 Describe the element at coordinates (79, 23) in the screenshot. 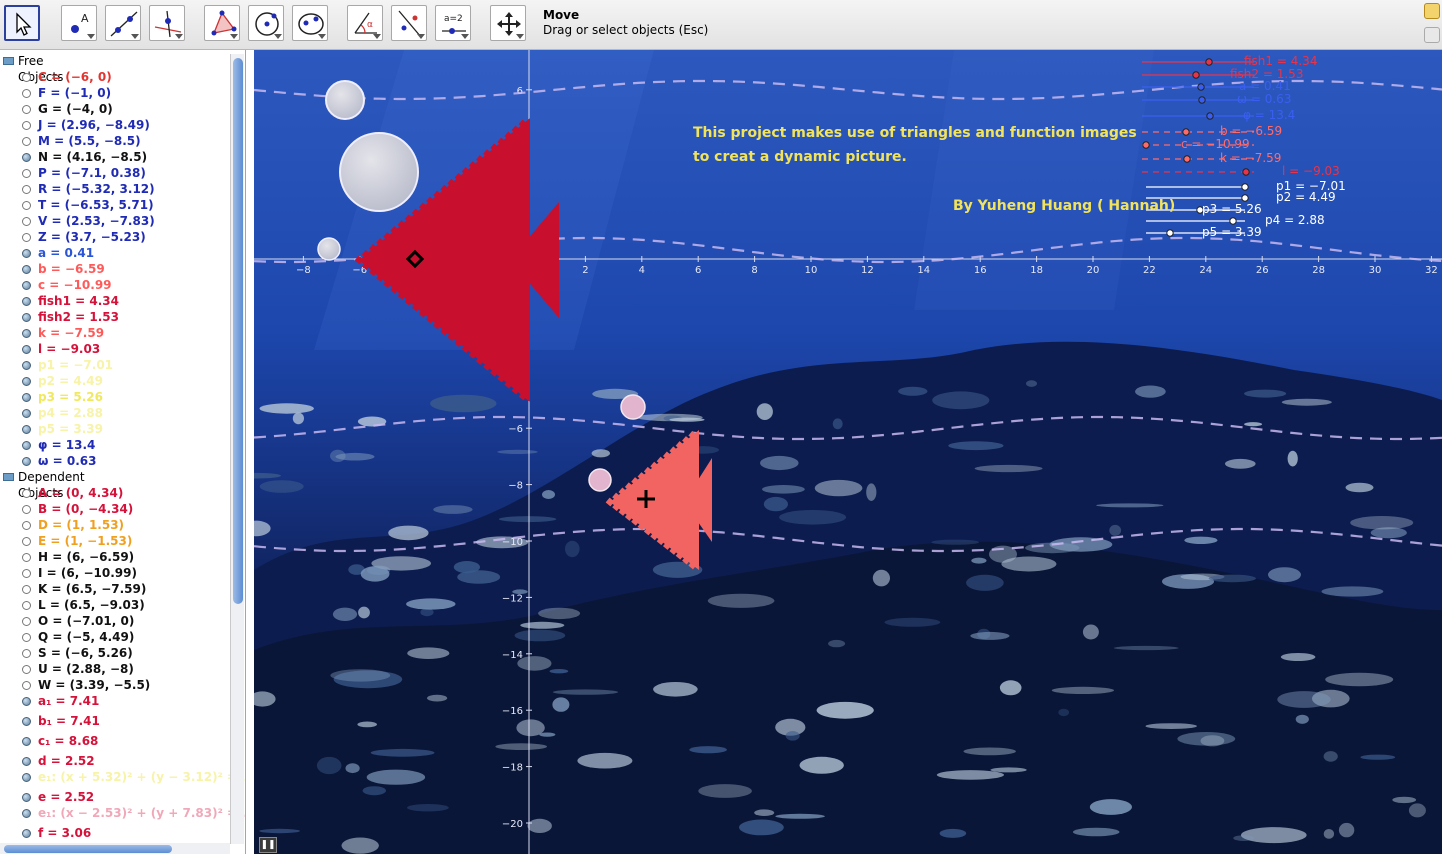

I see `point-tool-button: A` at that location.